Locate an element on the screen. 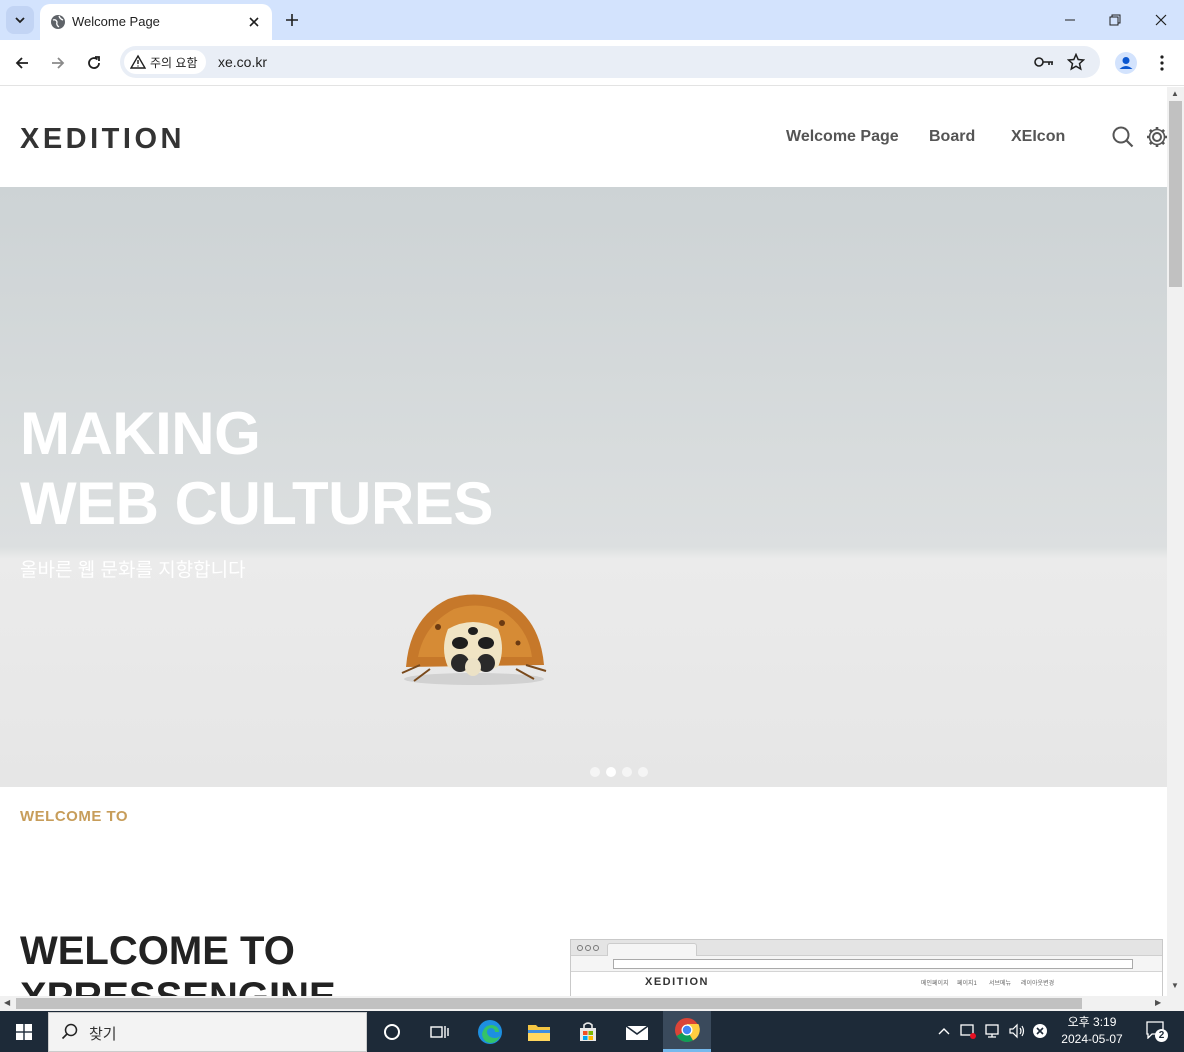 Image resolution: width=1184 pixels, height=1052 pixels. circle-icon is located at coordinates (392, 1031).